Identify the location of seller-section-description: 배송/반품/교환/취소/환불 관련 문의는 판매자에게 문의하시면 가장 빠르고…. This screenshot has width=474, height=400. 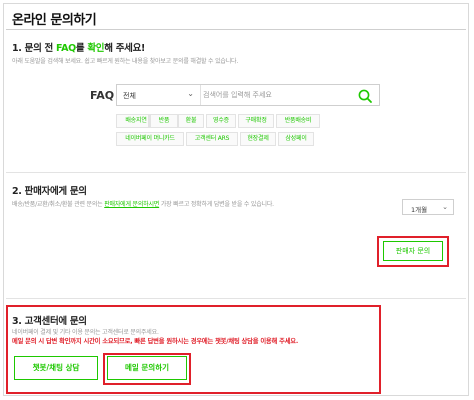
(143, 203).